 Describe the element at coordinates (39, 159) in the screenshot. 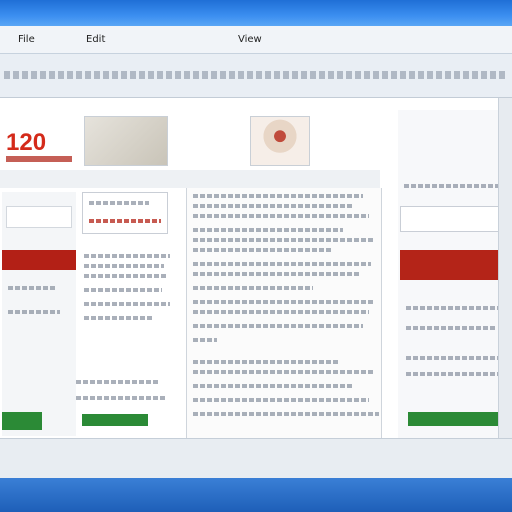

I see `logo-tagline` at that location.